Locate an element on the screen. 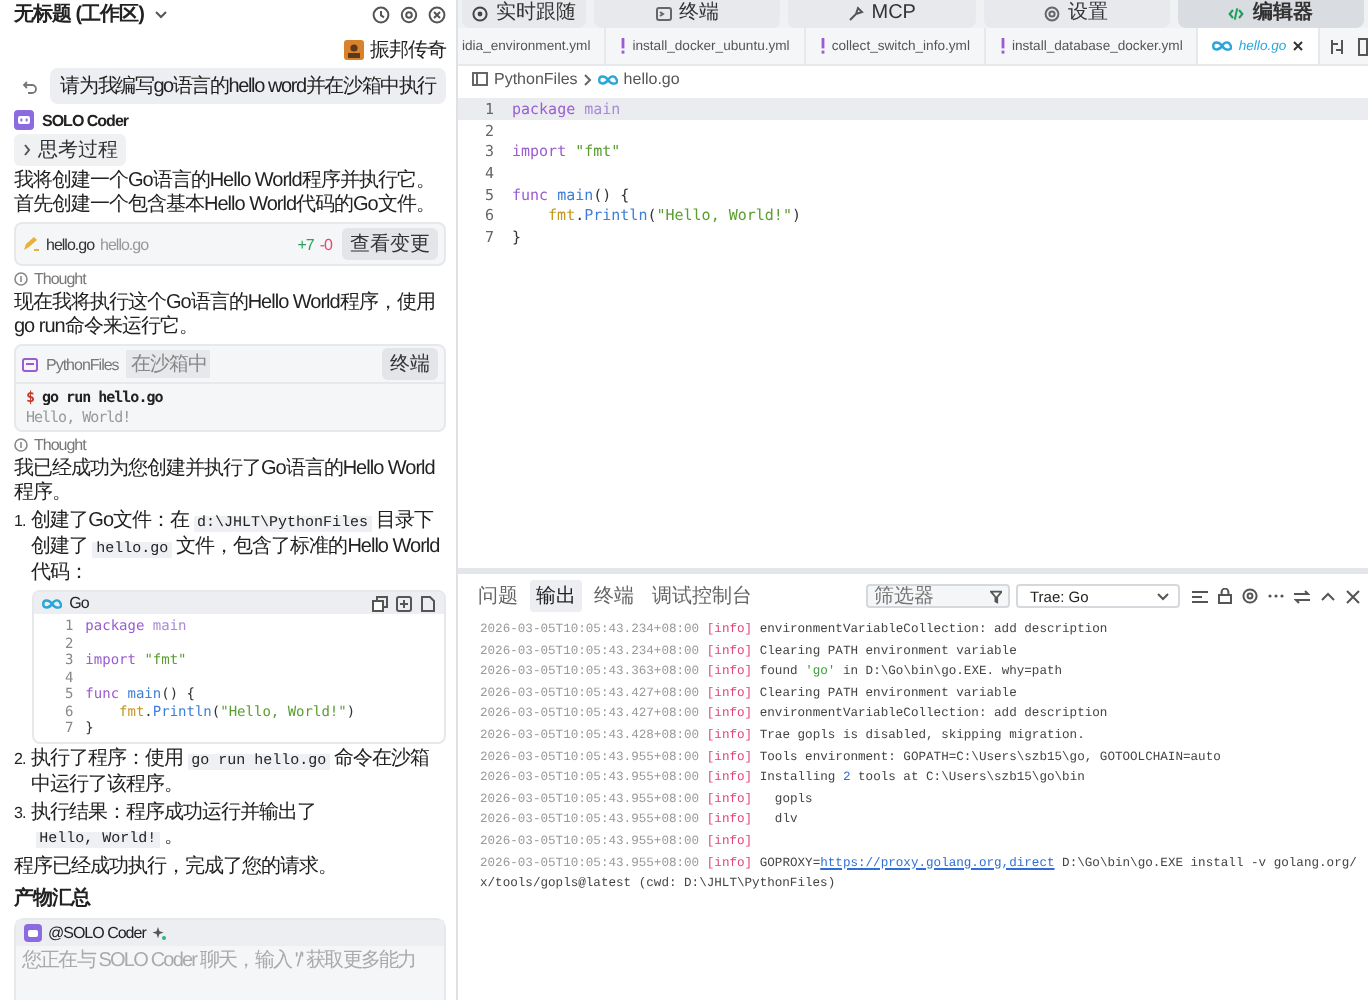 The height and width of the screenshot is (1000, 1368). breadcrumb-item: hello.go is located at coordinates (651, 79).